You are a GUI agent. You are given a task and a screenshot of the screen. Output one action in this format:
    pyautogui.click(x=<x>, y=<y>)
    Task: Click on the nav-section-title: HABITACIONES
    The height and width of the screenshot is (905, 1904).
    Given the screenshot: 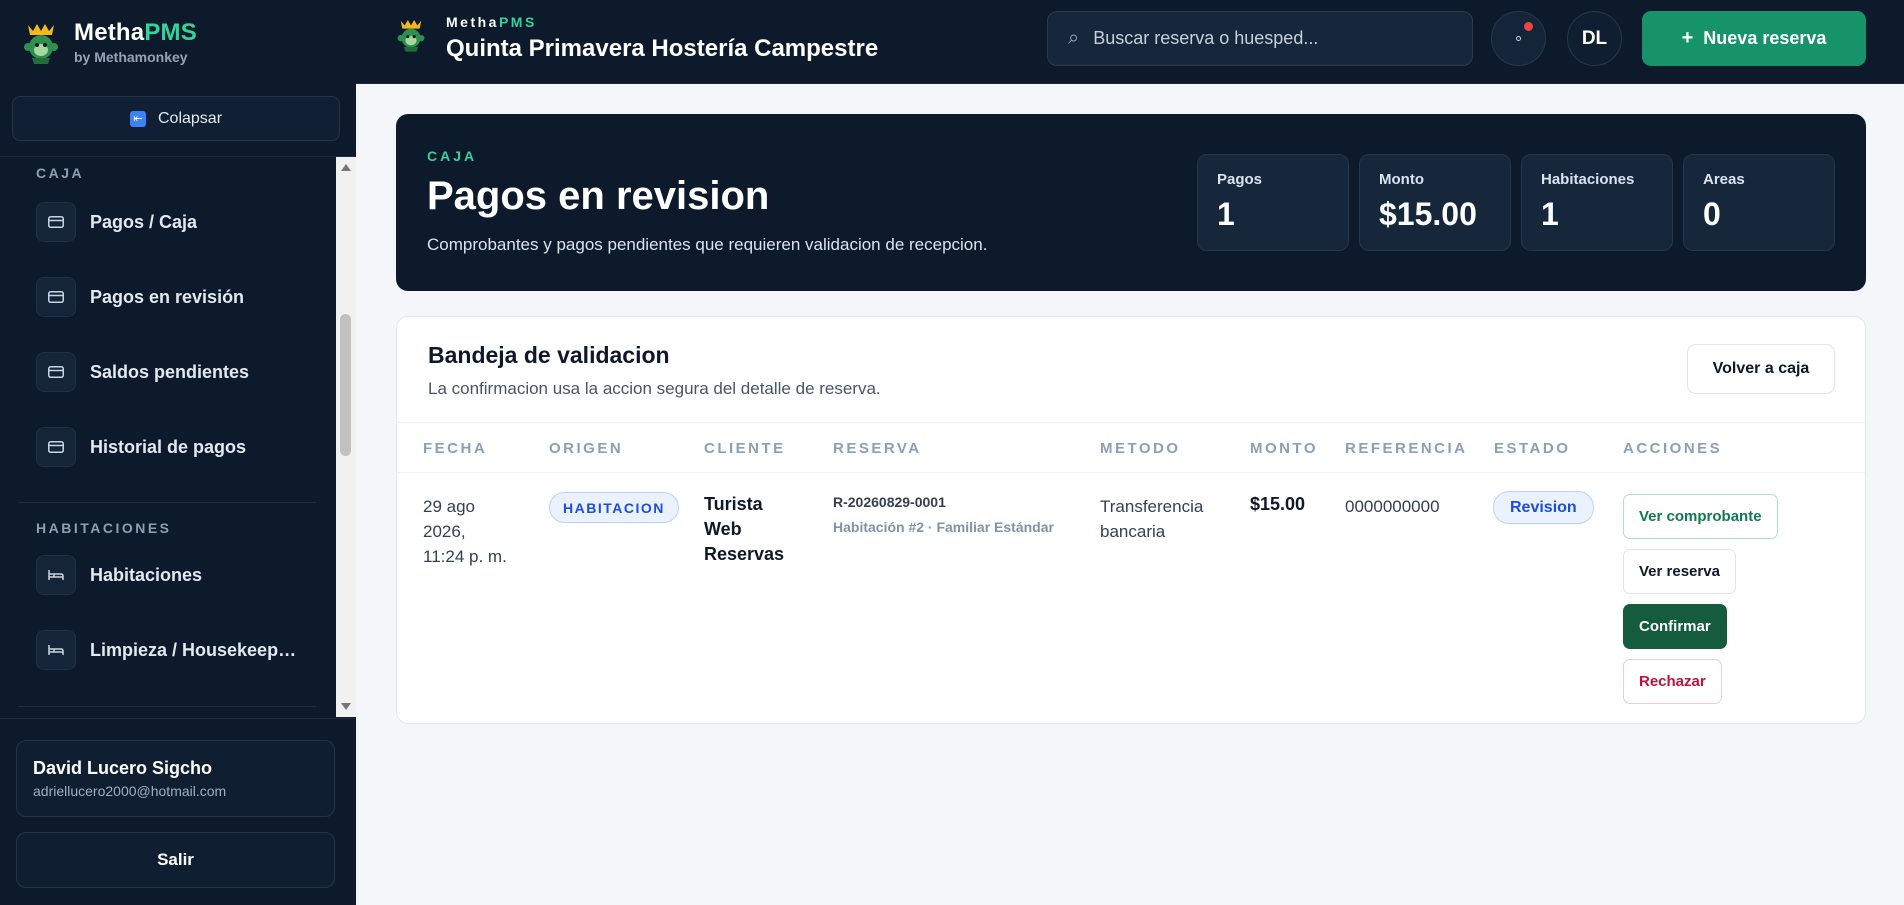 What is the action you would take?
    pyautogui.click(x=104, y=528)
    